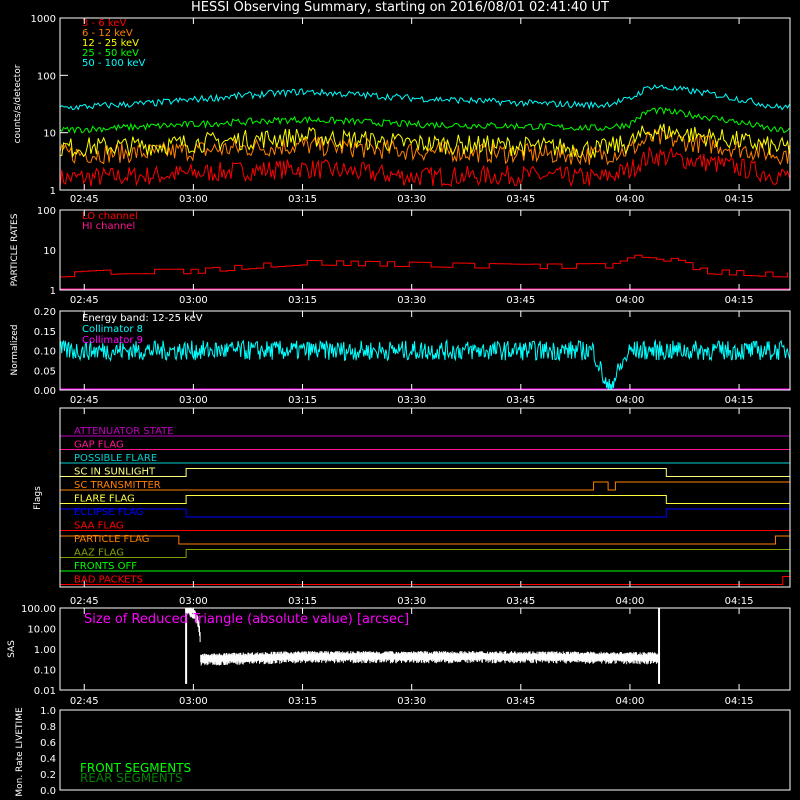 The image size is (800, 800). I want to click on mod-xtick-label: 02:45, so click(84, 400).